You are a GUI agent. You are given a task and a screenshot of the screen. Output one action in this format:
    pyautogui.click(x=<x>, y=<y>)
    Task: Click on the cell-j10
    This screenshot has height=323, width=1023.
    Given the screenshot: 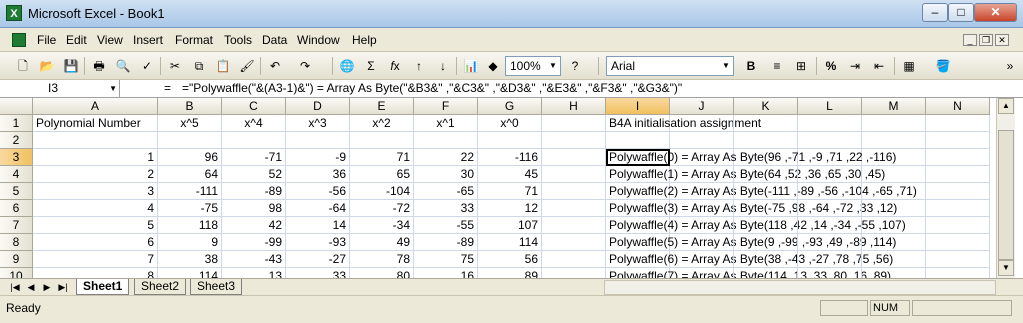 What is the action you would take?
    pyautogui.click(x=702, y=273)
    